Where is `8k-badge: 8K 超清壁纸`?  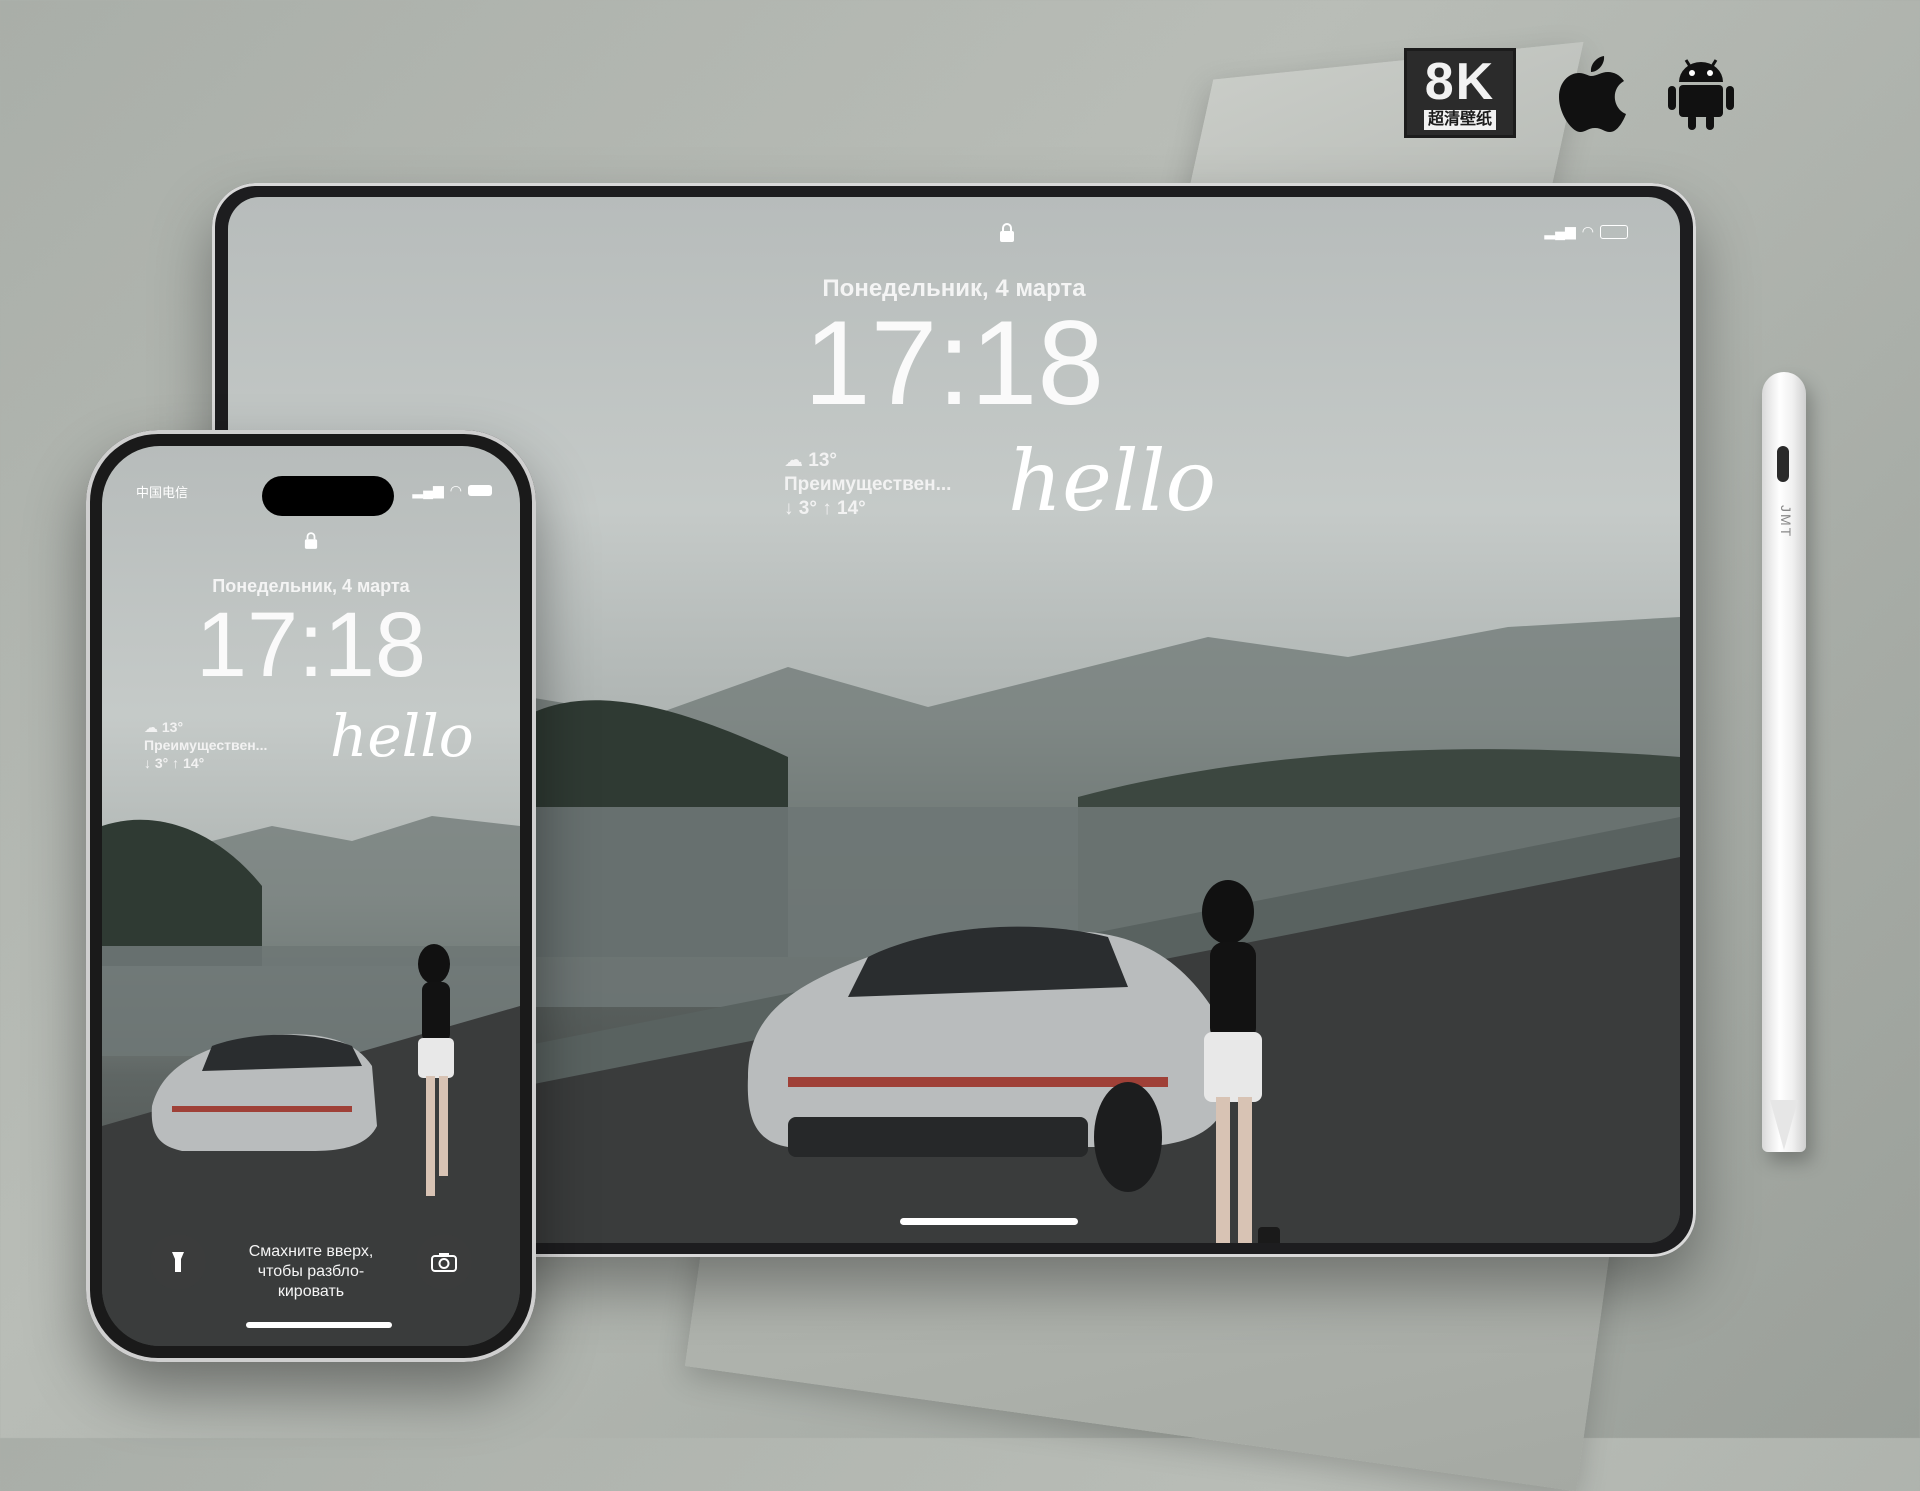 8k-badge: 8K 超清壁纸 is located at coordinates (1460, 93).